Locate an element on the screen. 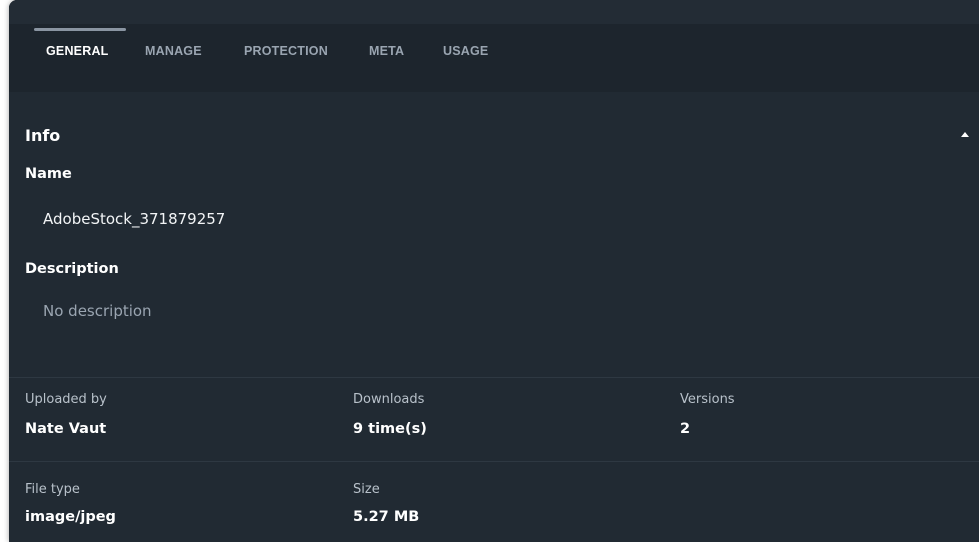 The image size is (979, 542). tab-general: GENERAL is located at coordinates (77, 54).